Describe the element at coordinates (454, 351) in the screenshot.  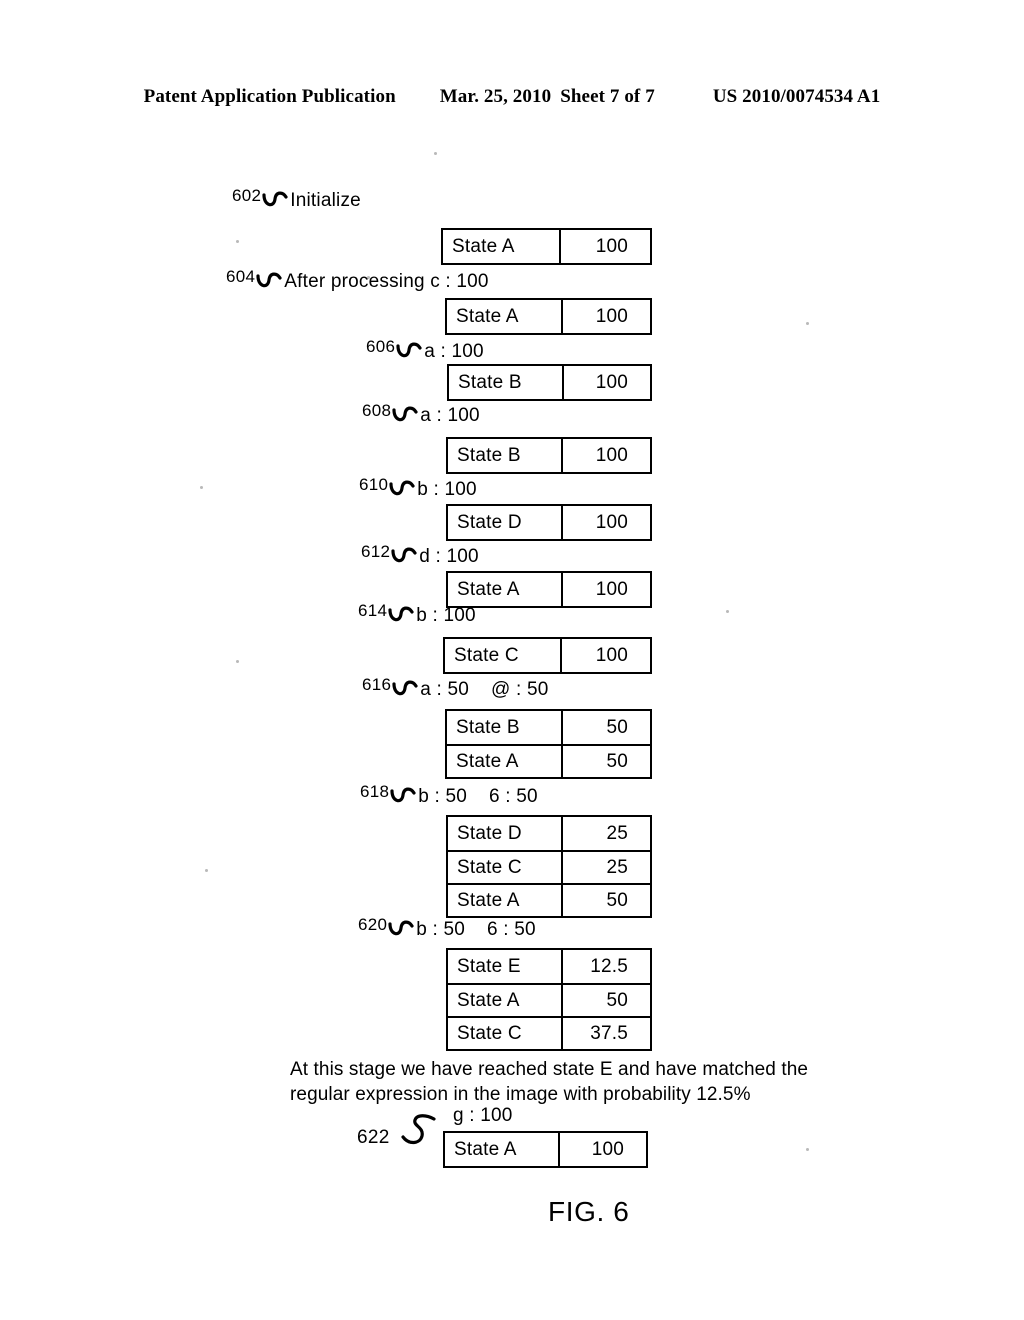
I see `step-text-606: a : 100` at that location.